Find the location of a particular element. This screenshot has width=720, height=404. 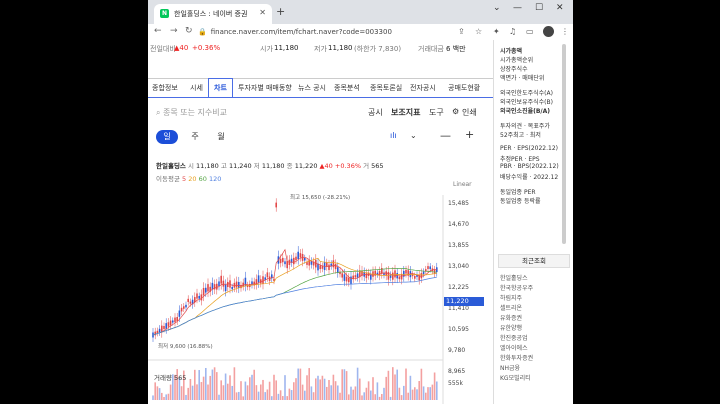

candle-icon: ılı is located at coordinates (393, 135).